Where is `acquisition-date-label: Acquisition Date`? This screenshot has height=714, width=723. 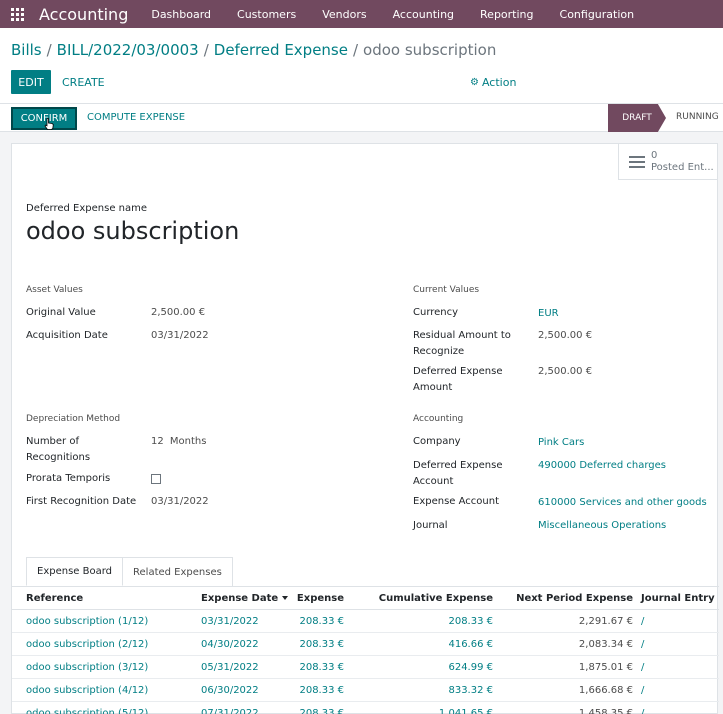
acquisition-date-label: Acquisition Date is located at coordinates (67, 335).